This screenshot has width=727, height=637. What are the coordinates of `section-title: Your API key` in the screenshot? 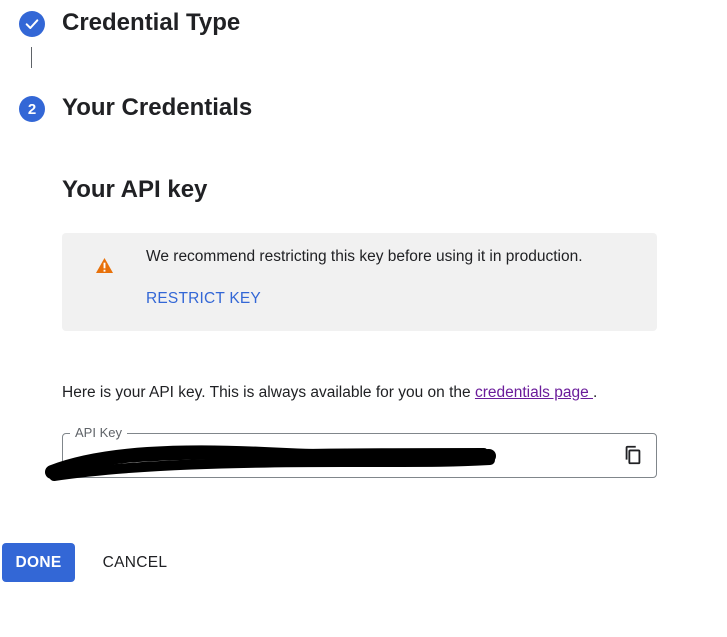 It's located at (135, 189).